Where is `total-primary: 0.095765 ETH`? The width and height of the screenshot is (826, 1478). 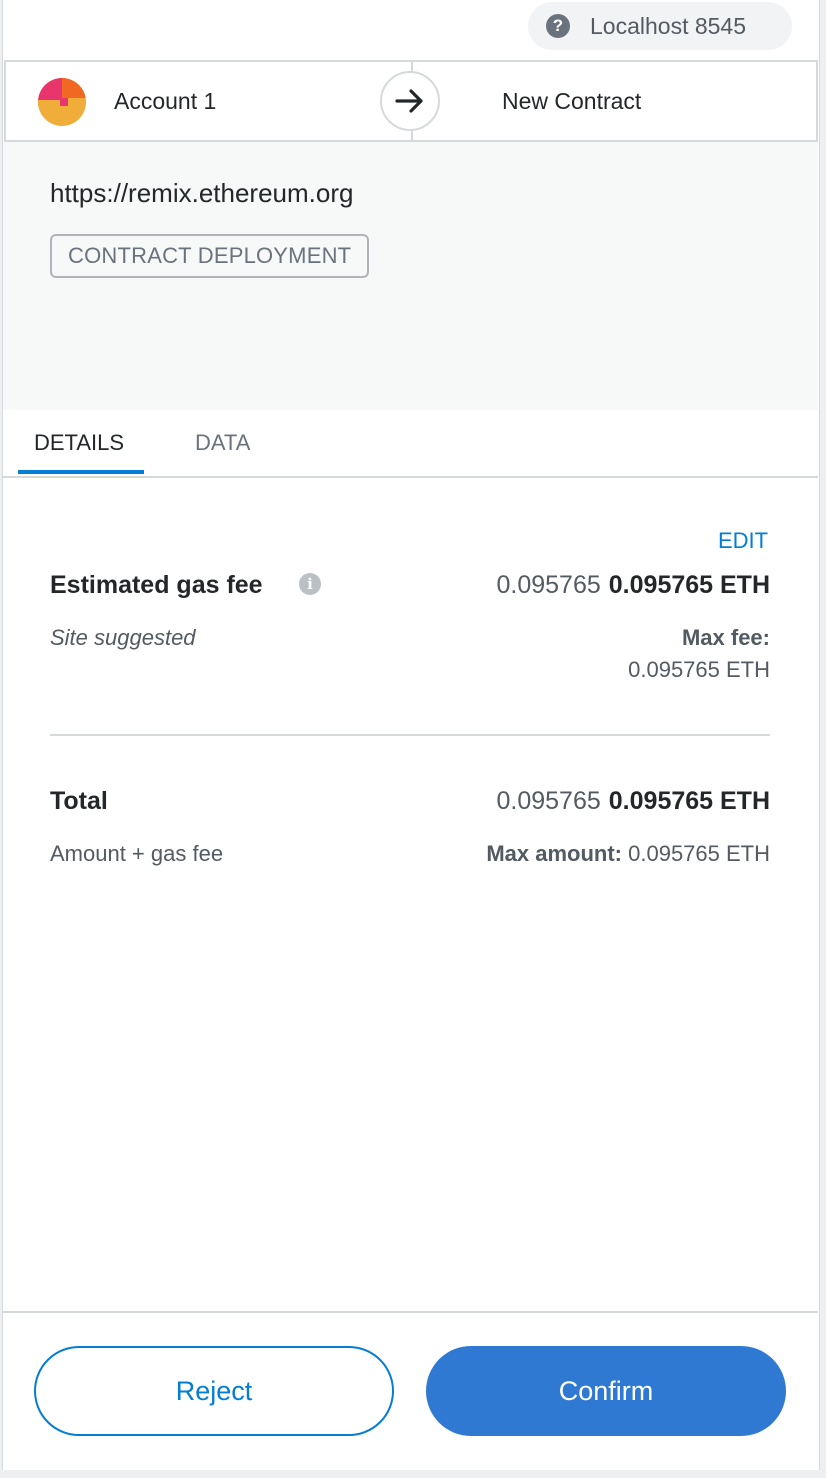 total-primary: 0.095765 ETH is located at coordinates (689, 801).